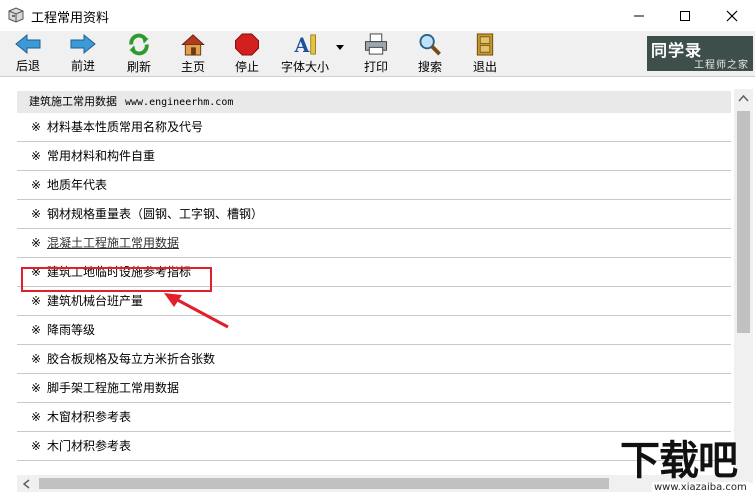  I want to click on stop-label: 停止, so click(246, 67).